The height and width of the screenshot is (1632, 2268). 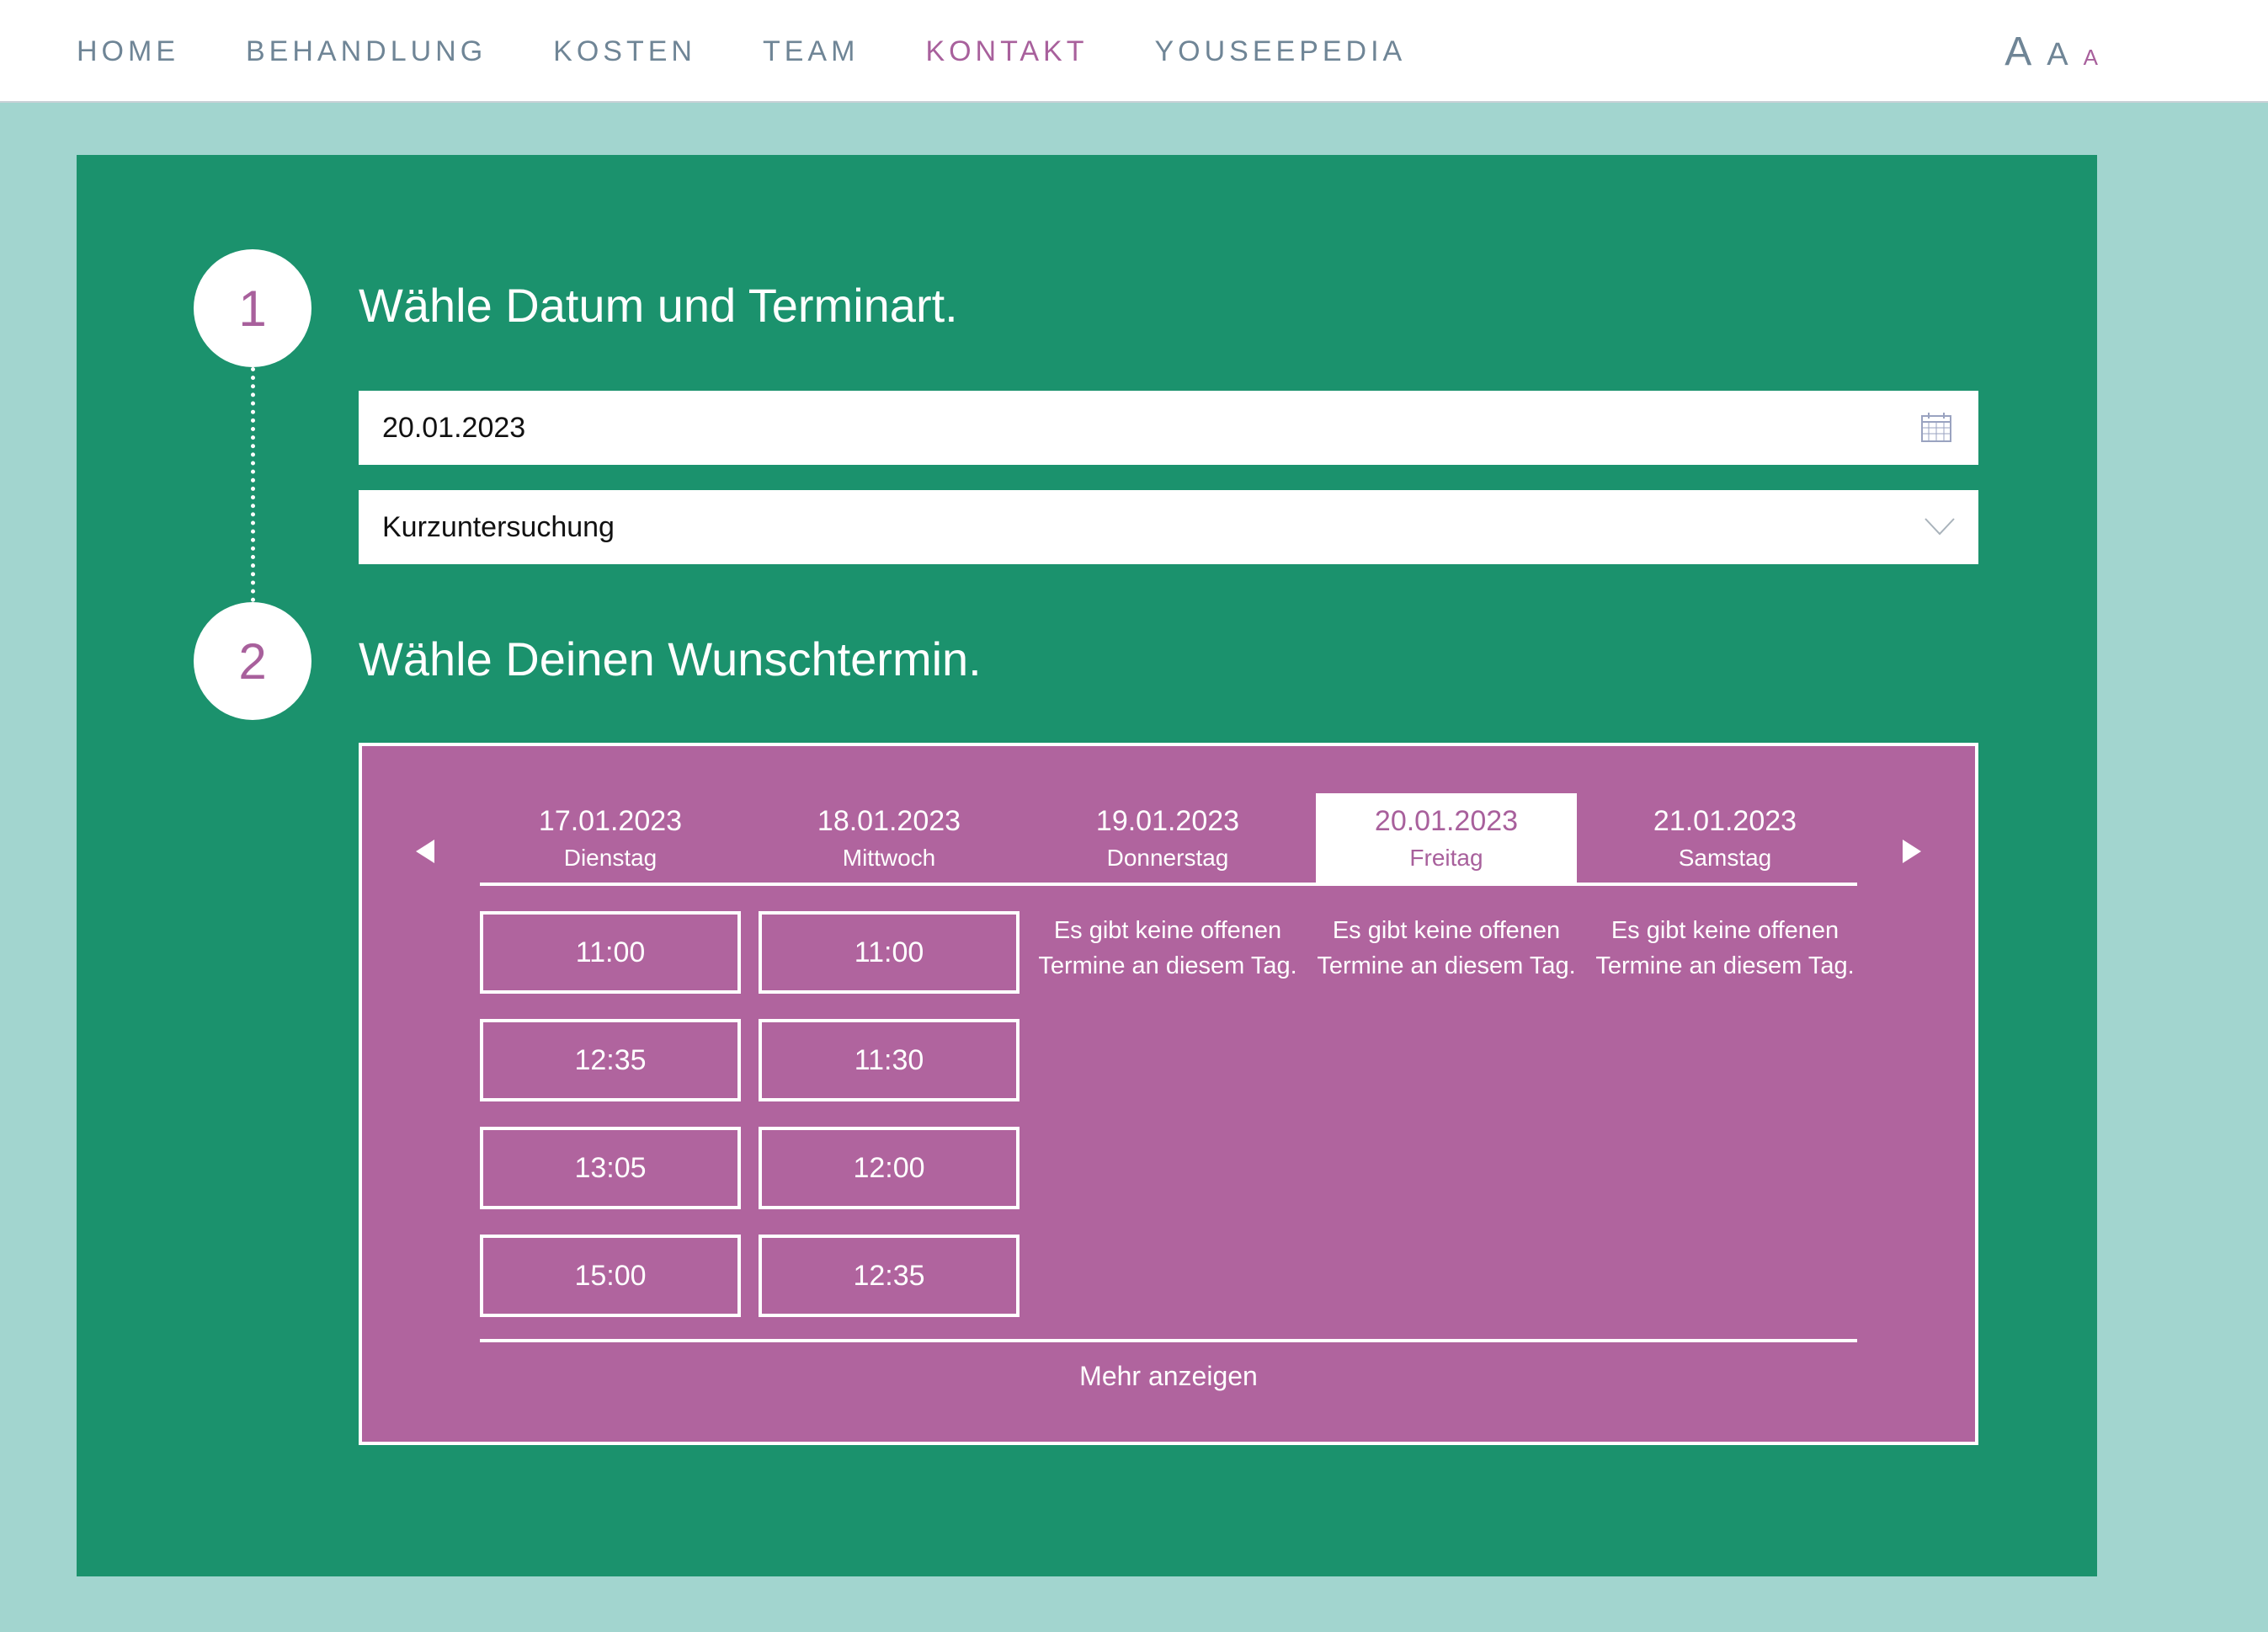 What do you see at coordinates (498, 526) in the screenshot?
I see `appointment-type-value: Kurzuntersuchung` at bounding box center [498, 526].